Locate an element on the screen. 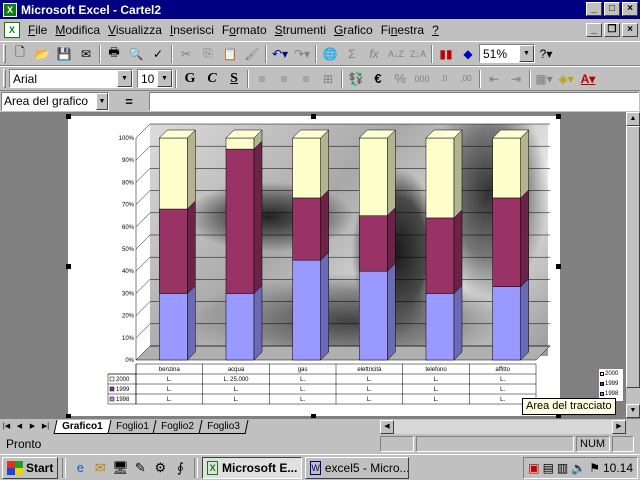  comma-style-icon: 000 is located at coordinates (422, 78).